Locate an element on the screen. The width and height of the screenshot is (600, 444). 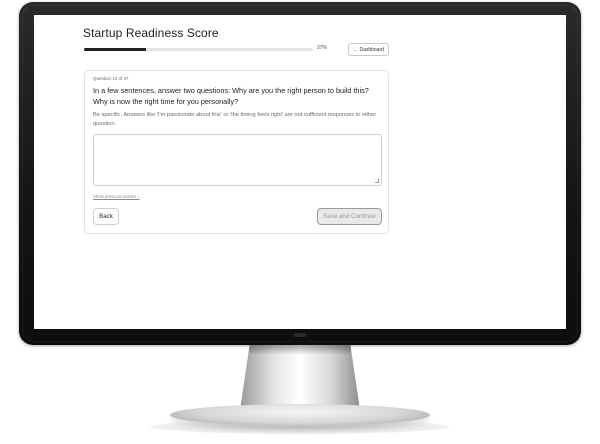
dashboard-button: ← Dashboard is located at coordinates (368, 49).